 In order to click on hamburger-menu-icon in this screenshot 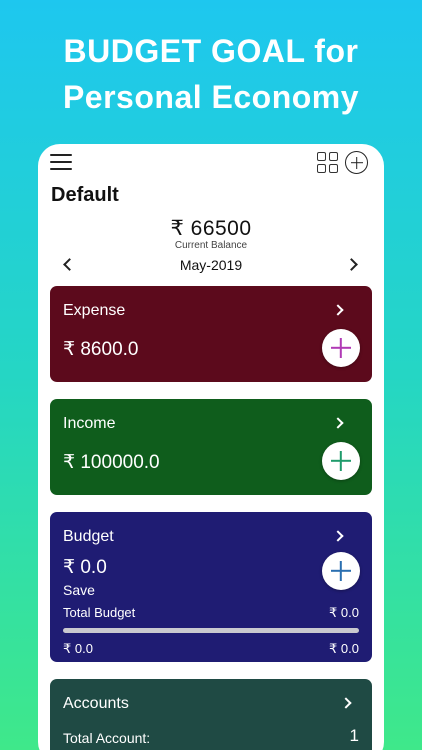, I will do `click(61, 162)`.